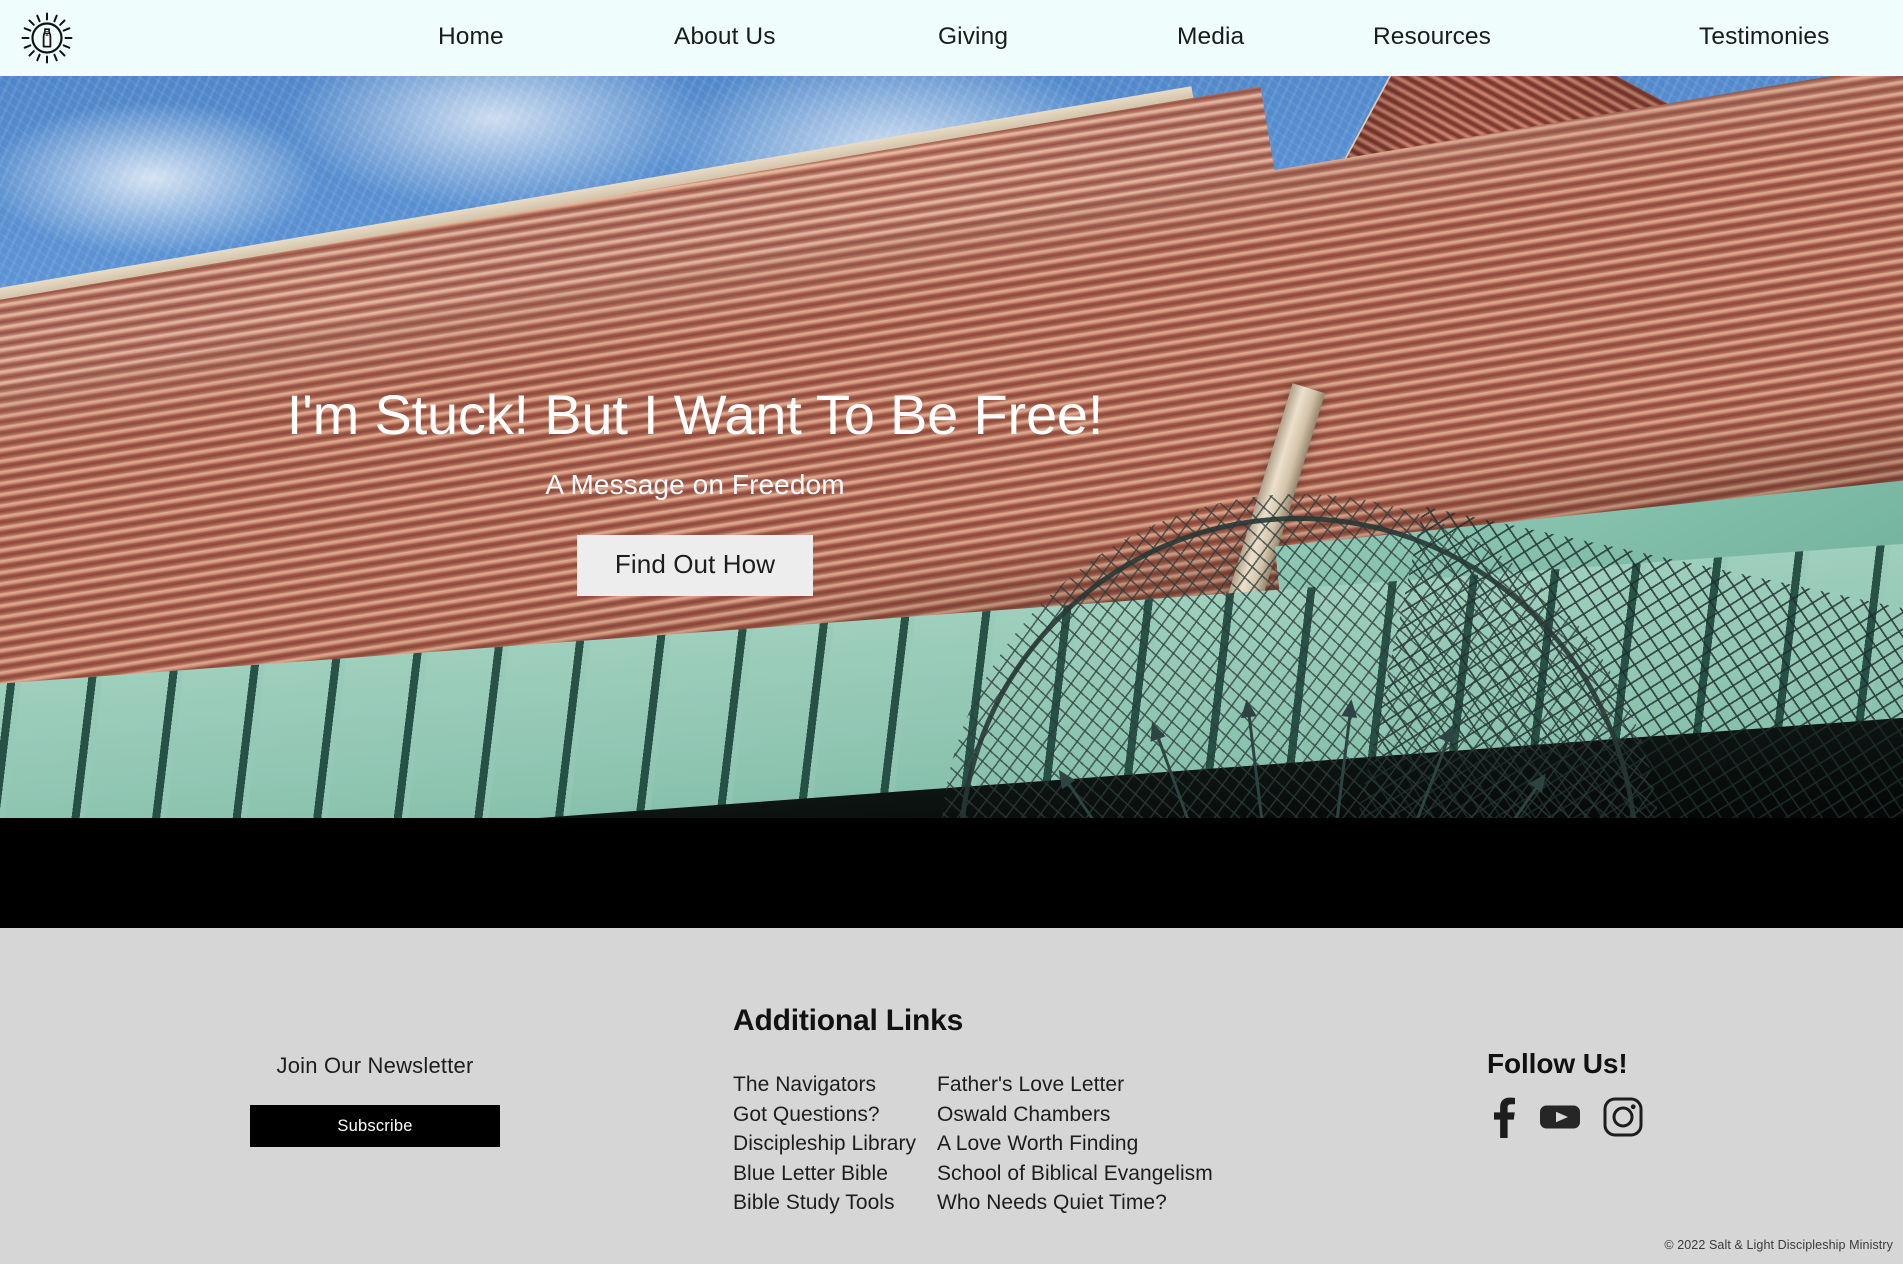 This screenshot has width=1903, height=1264. What do you see at coordinates (1432, 37) in the screenshot?
I see `nav-item-resources: Resources` at bounding box center [1432, 37].